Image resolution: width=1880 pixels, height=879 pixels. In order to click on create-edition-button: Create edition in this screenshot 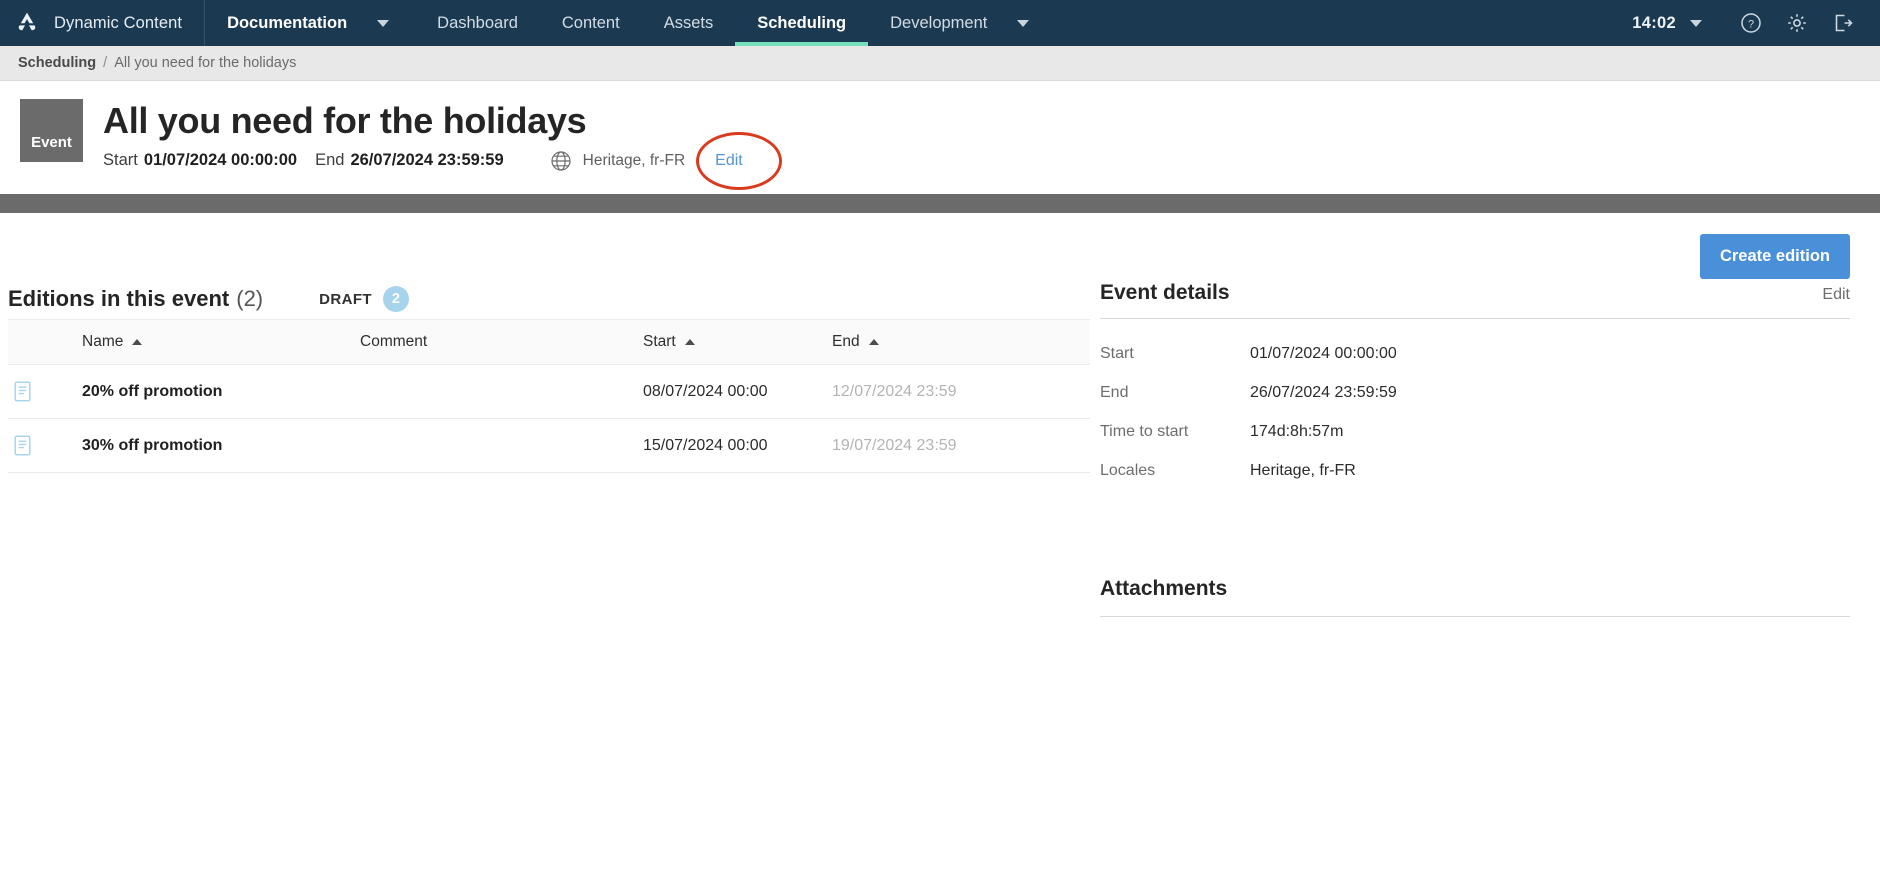, I will do `click(1774, 256)`.